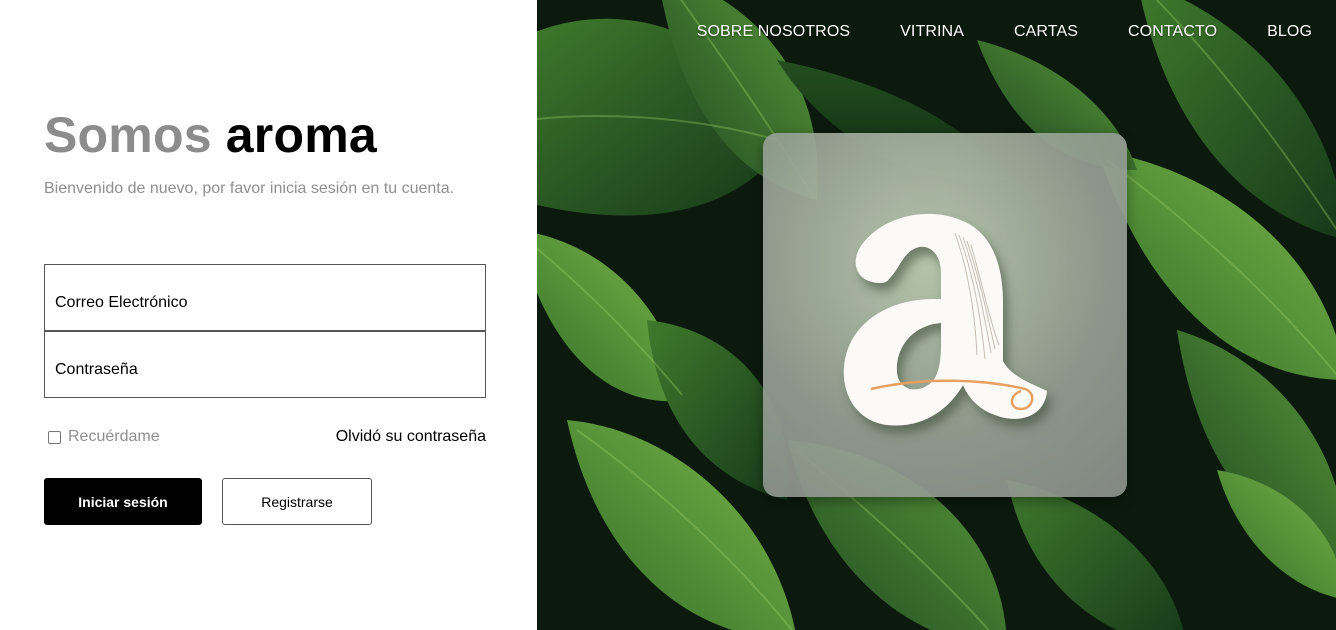 Image resolution: width=1336 pixels, height=630 pixels. Describe the element at coordinates (945, 319) in the screenshot. I see `aroma-logo-icon` at that location.